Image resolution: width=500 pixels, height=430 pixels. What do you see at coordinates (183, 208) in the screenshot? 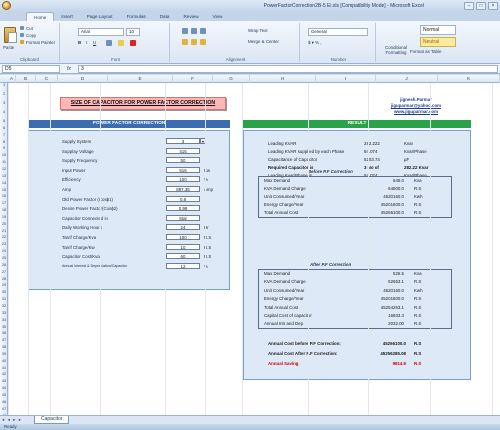
I see `input-value: 0.98` at bounding box center [183, 208].